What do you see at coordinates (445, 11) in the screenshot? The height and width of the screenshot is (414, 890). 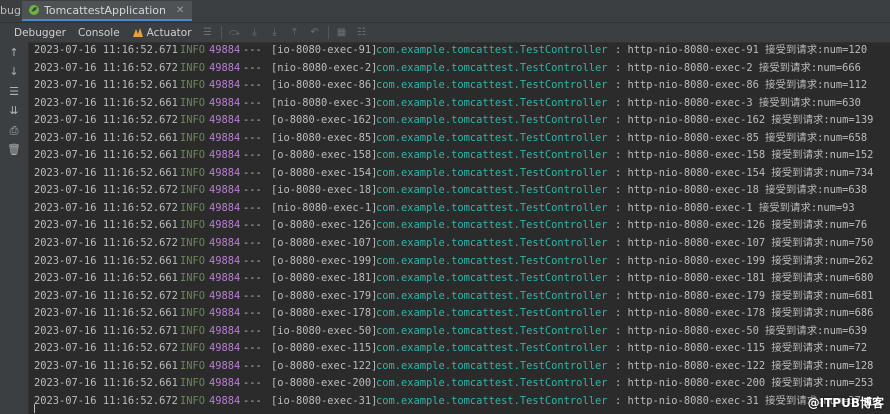 I see `debug-title-bar: bug: TomcattestApplication ✕` at bounding box center [445, 11].